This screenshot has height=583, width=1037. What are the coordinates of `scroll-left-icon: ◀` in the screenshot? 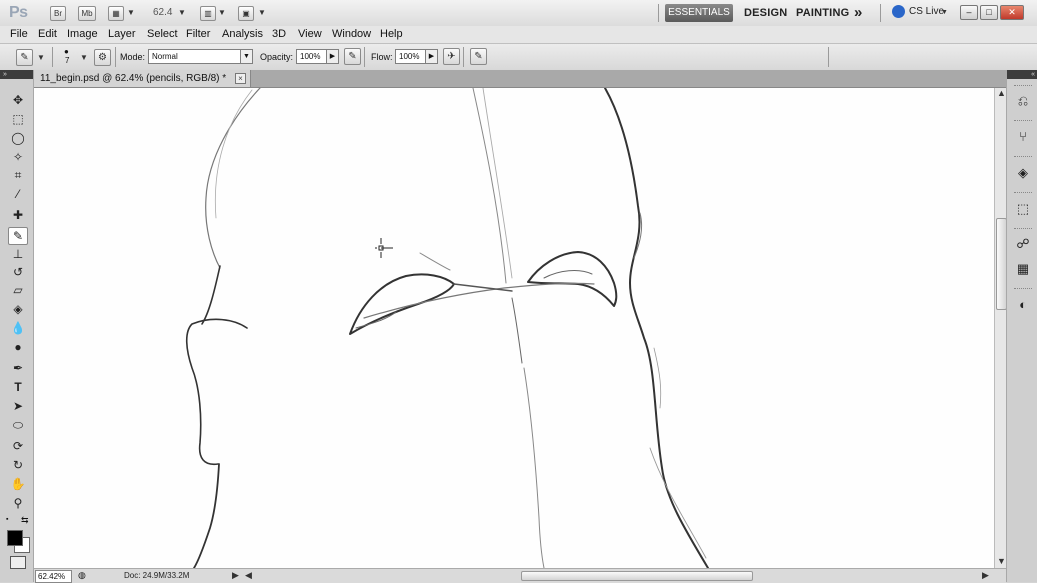 It's located at (248, 575).